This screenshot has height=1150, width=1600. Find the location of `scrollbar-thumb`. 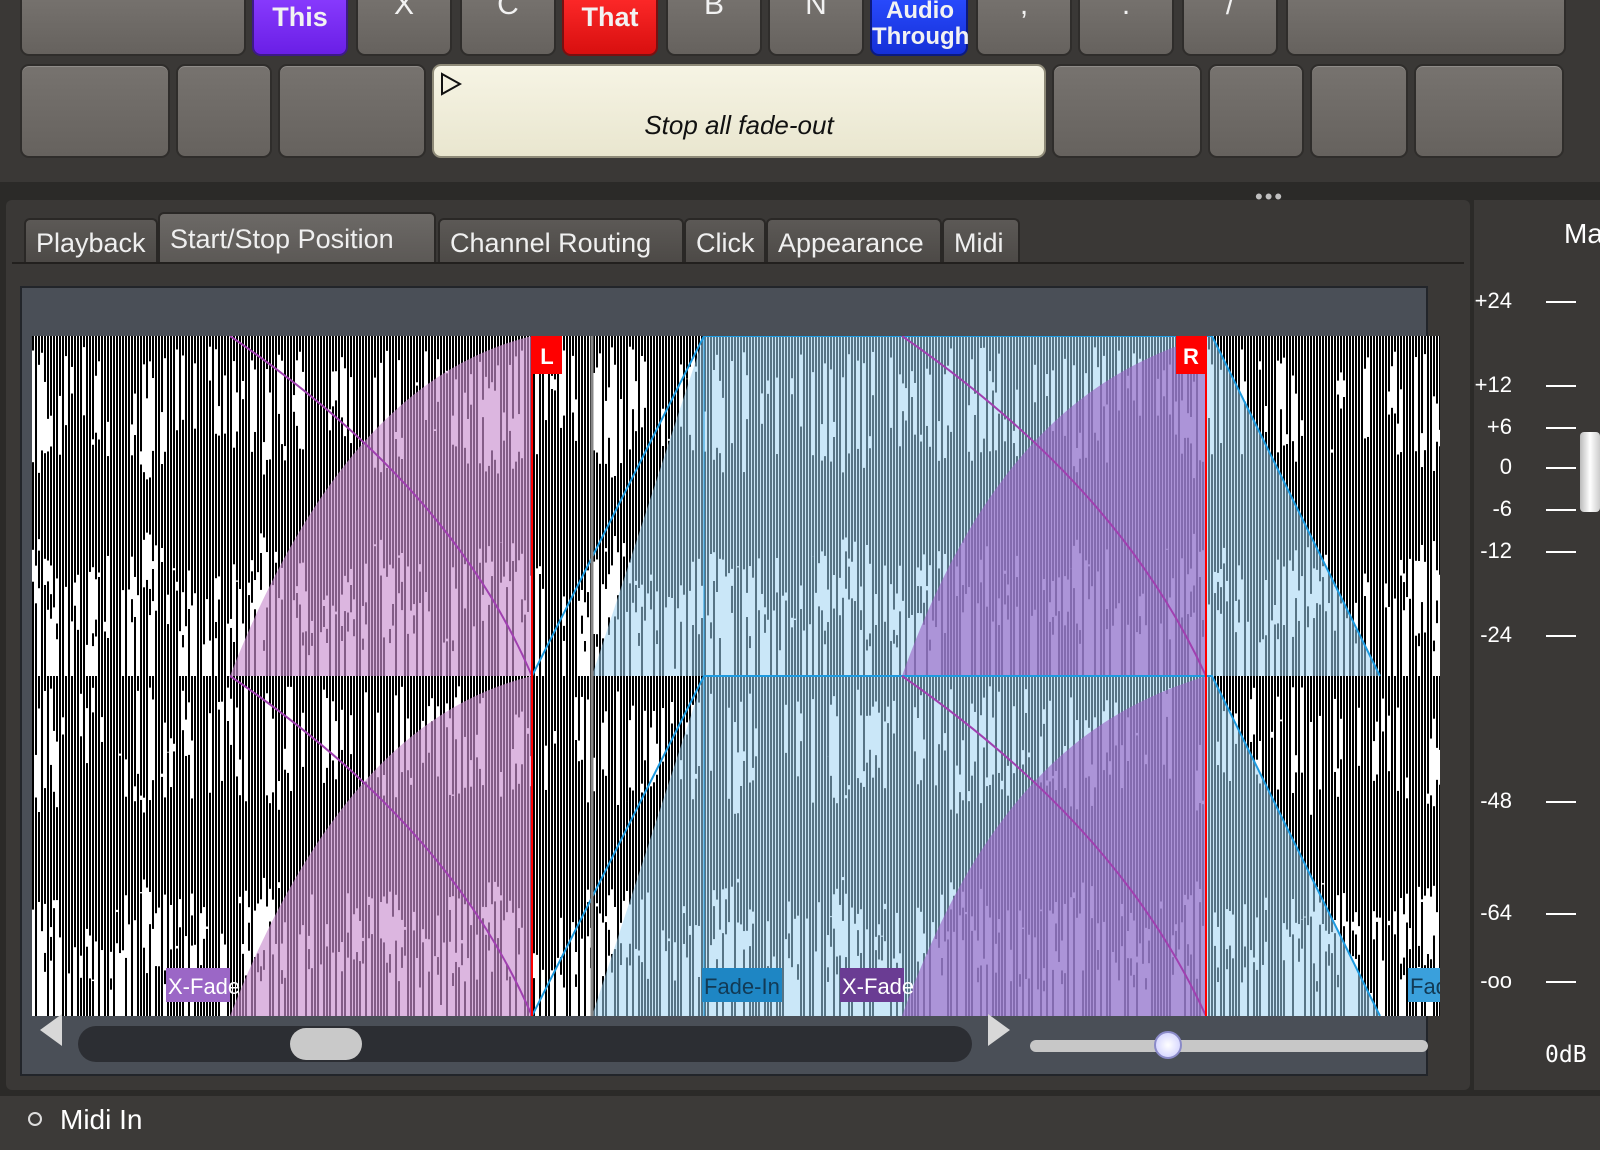

scrollbar-thumb is located at coordinates (326, 1044).